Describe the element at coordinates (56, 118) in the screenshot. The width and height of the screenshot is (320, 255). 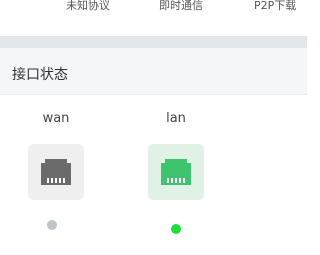
I see `port-name: wan` at that location.